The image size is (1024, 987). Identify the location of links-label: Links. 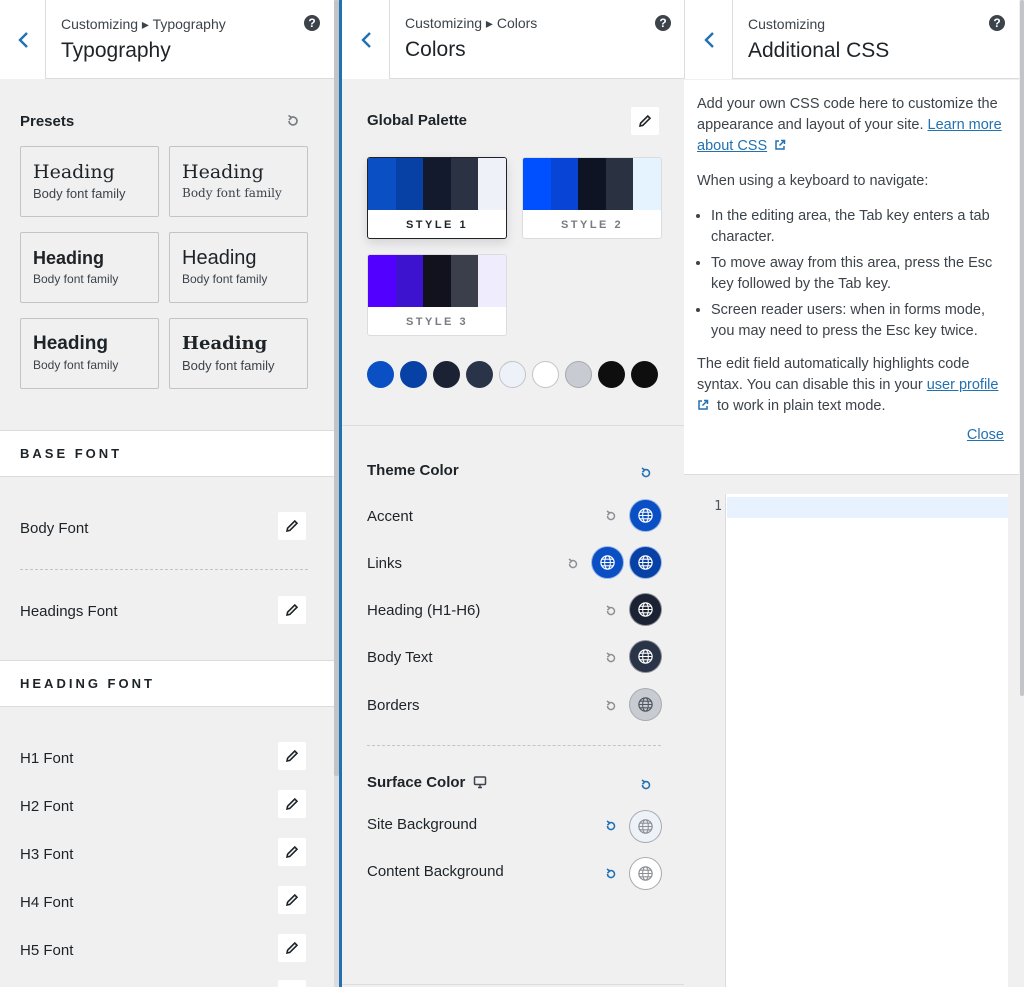
(385, 563).